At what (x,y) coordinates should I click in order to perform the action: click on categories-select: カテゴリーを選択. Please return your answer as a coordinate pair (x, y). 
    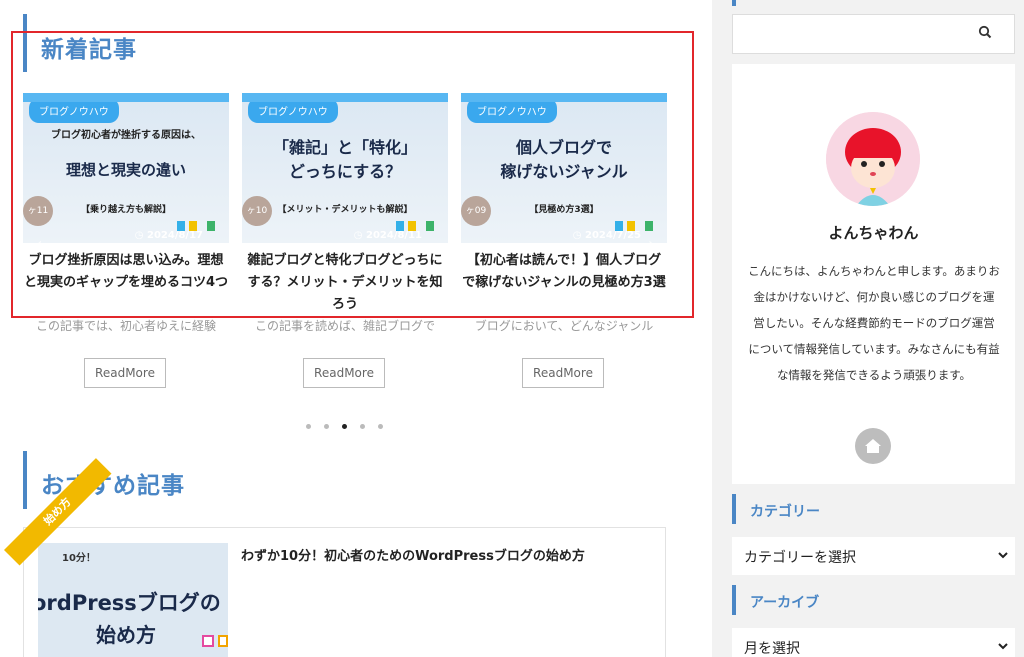
    Looking at the image, I should click on (873, 556).